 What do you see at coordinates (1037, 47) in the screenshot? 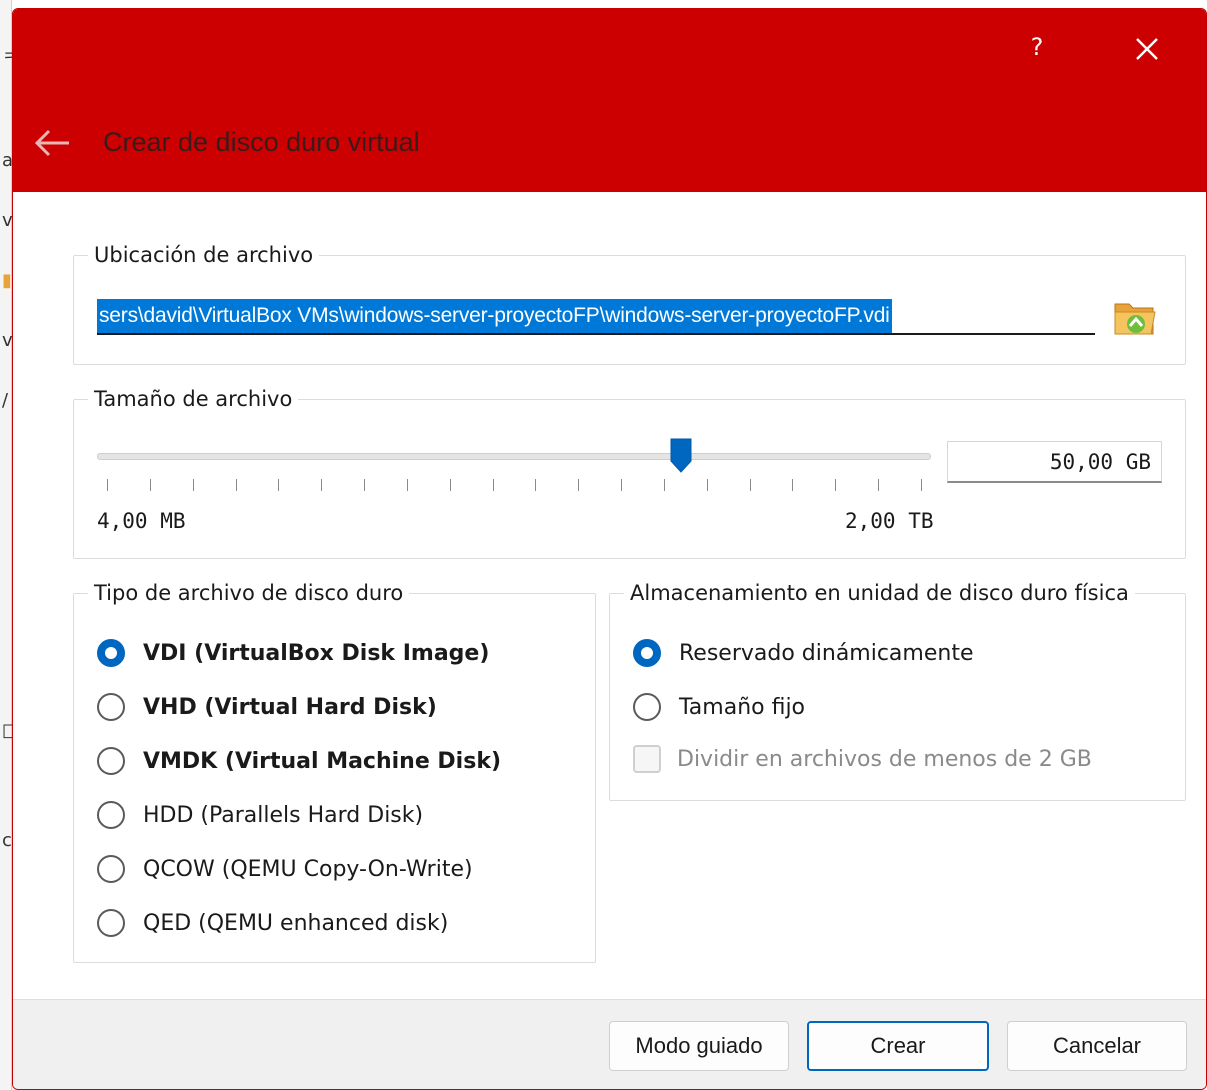
I see `help-button: ?` at bounding box center [1037, 47].